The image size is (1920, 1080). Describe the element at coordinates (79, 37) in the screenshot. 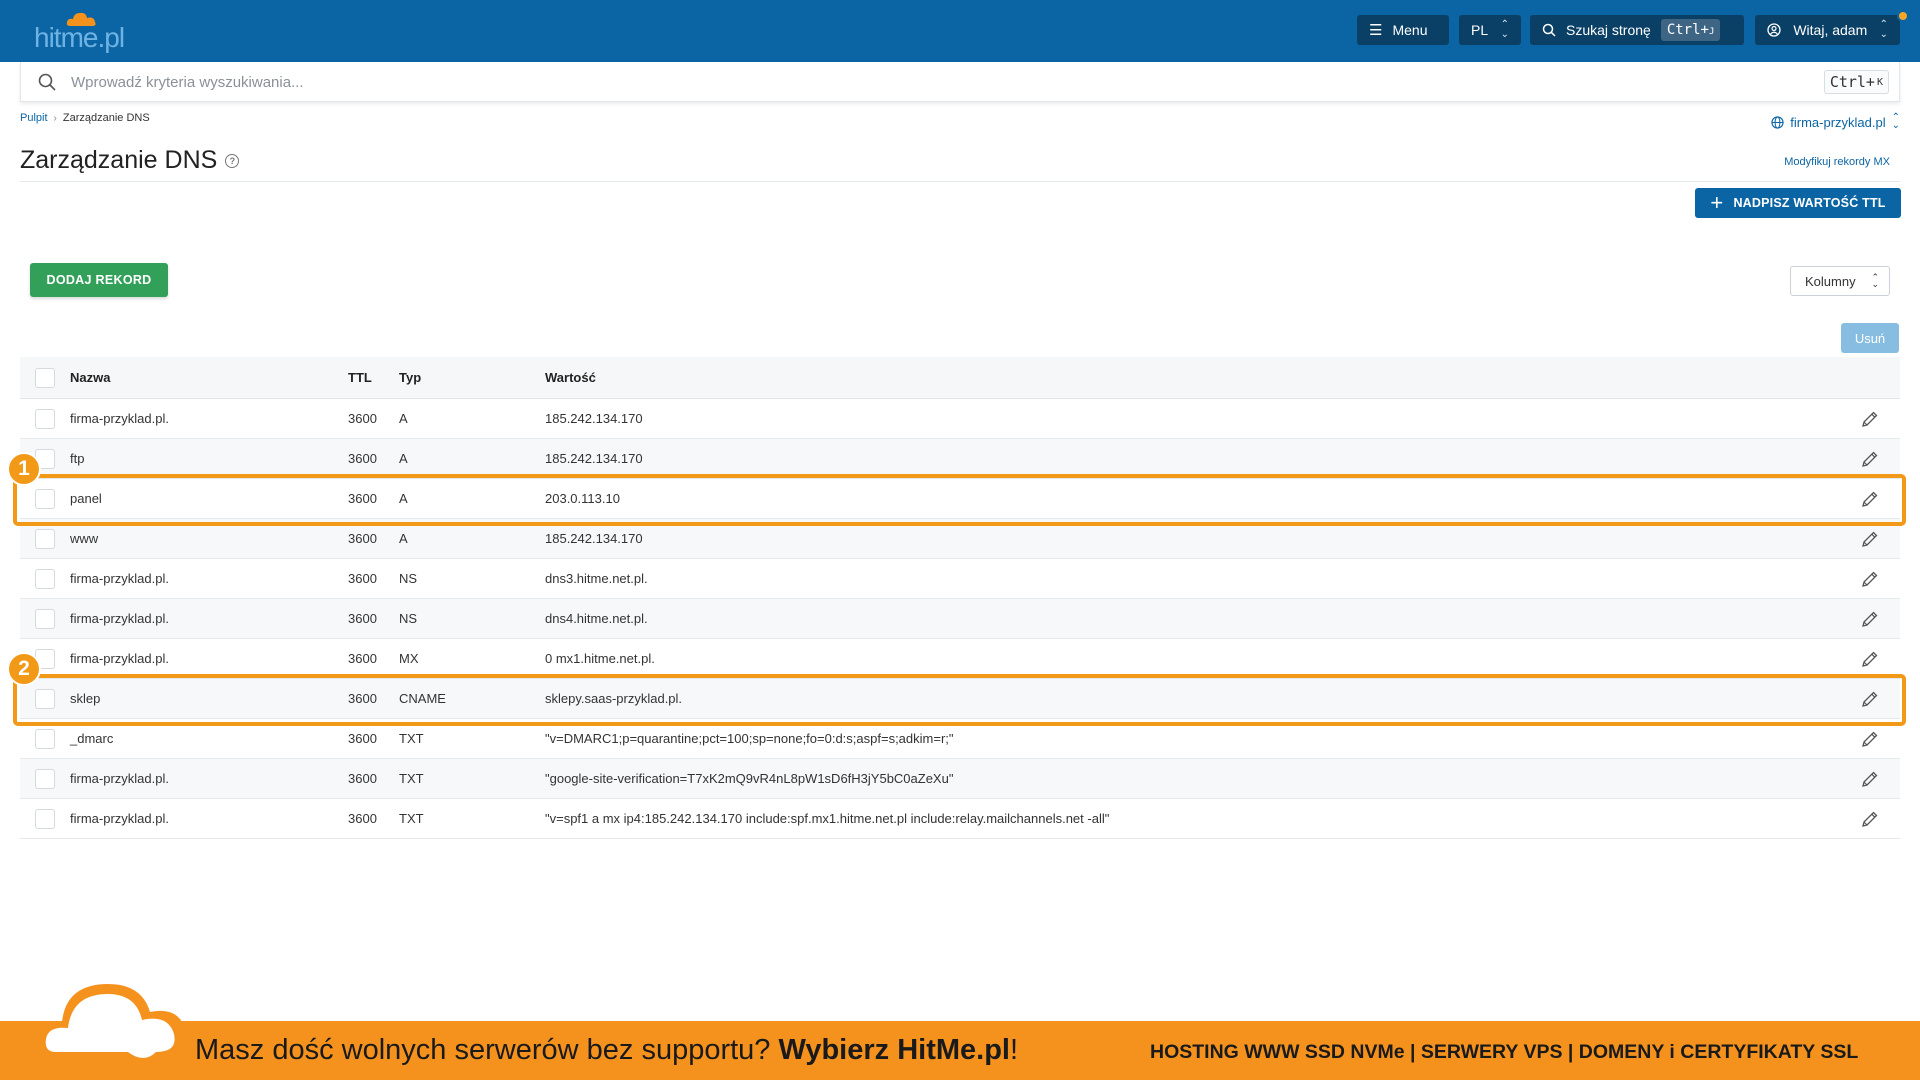

I see `logo-text: hitme.pl` at that location.